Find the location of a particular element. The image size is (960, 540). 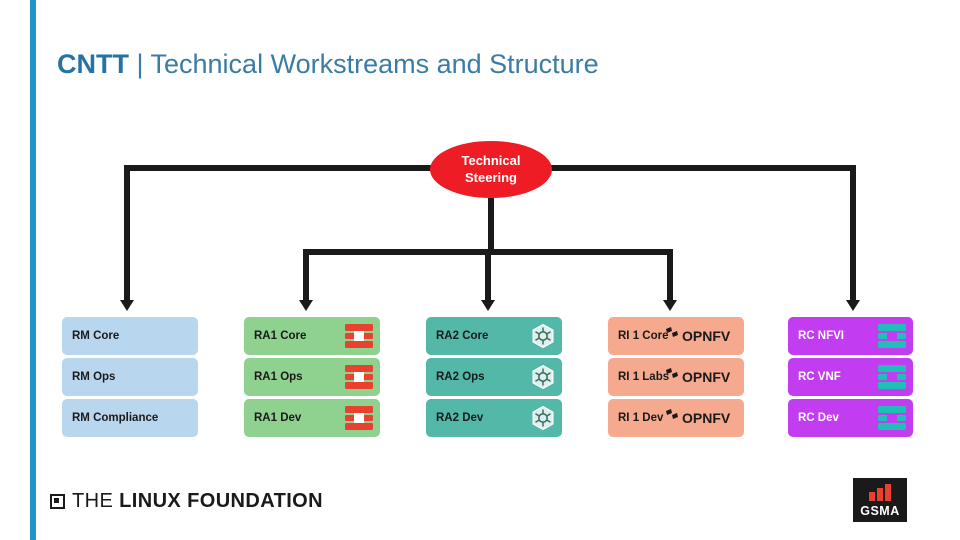

node-ri1-core: RI 1 Core OPNFV is located at coordinates (676, 336).